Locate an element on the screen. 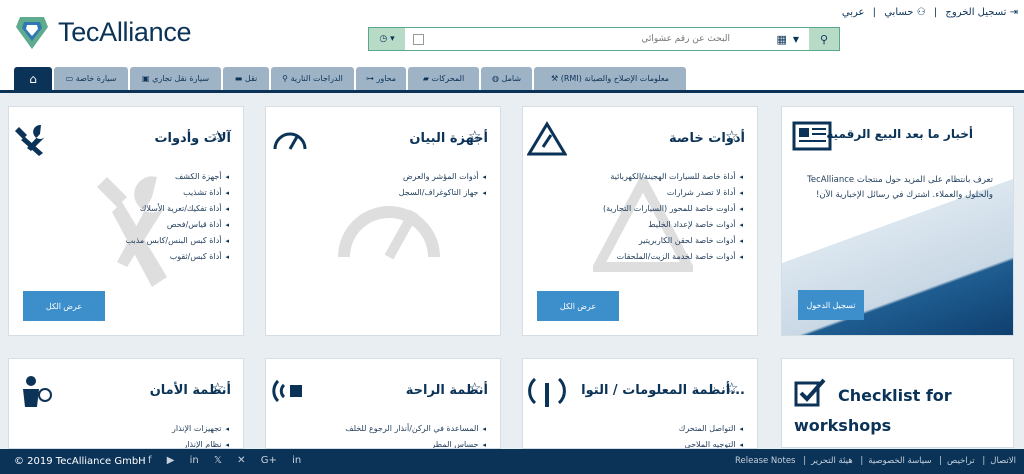  logout-icon: ⇥ is located at coordinates (1014, 12).